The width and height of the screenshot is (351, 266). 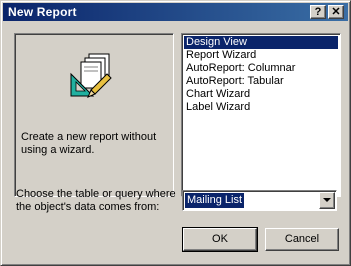 I want to click on combo-dropdown-button, so click(x=327, y=200).